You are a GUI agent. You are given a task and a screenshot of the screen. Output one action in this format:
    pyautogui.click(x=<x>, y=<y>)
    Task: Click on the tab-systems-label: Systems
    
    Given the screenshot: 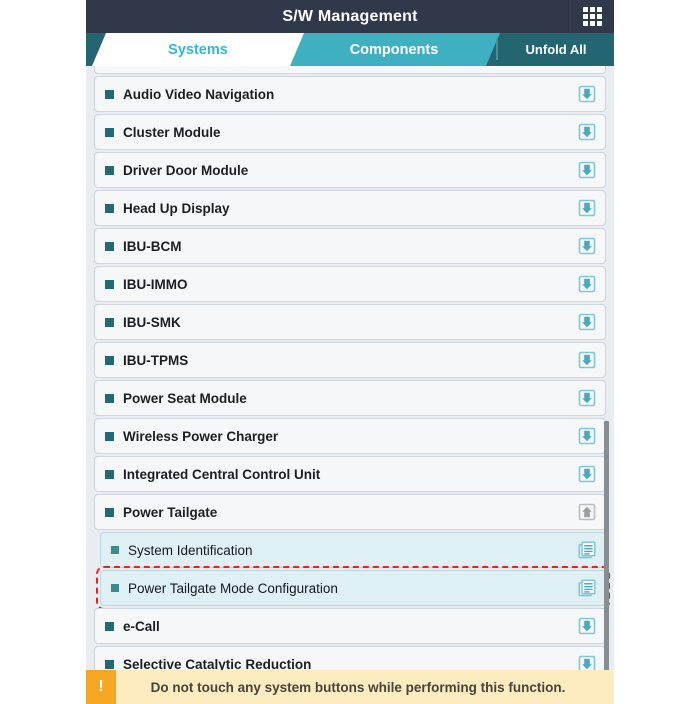 What is the action you would take?
    pyautogui.click(x=198, y=49)
    